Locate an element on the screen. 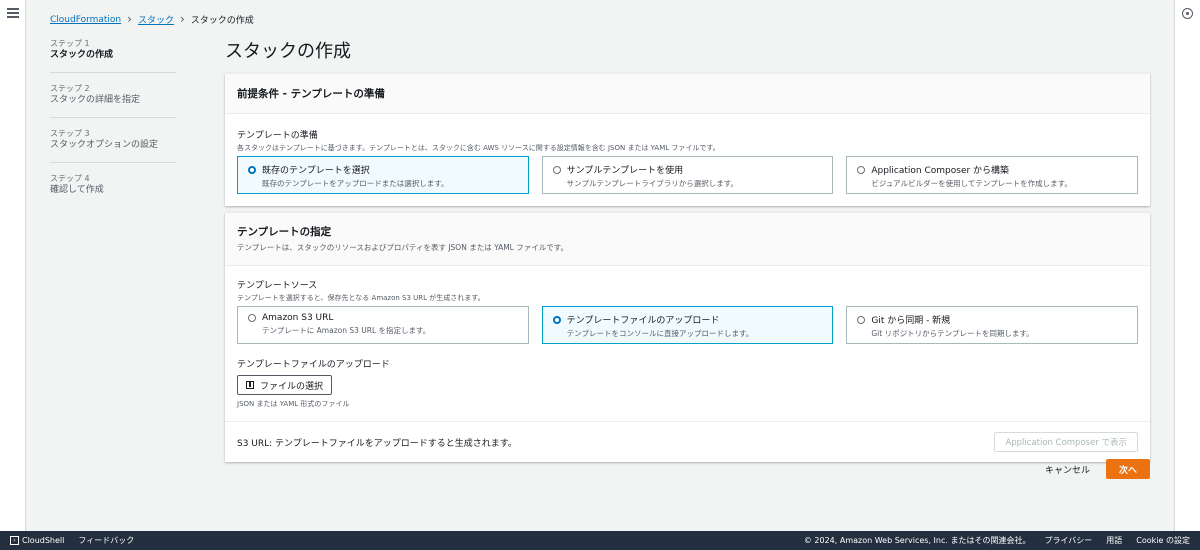  breadcrumb-current: スタックの作成 is located at coordinates (222, 21).